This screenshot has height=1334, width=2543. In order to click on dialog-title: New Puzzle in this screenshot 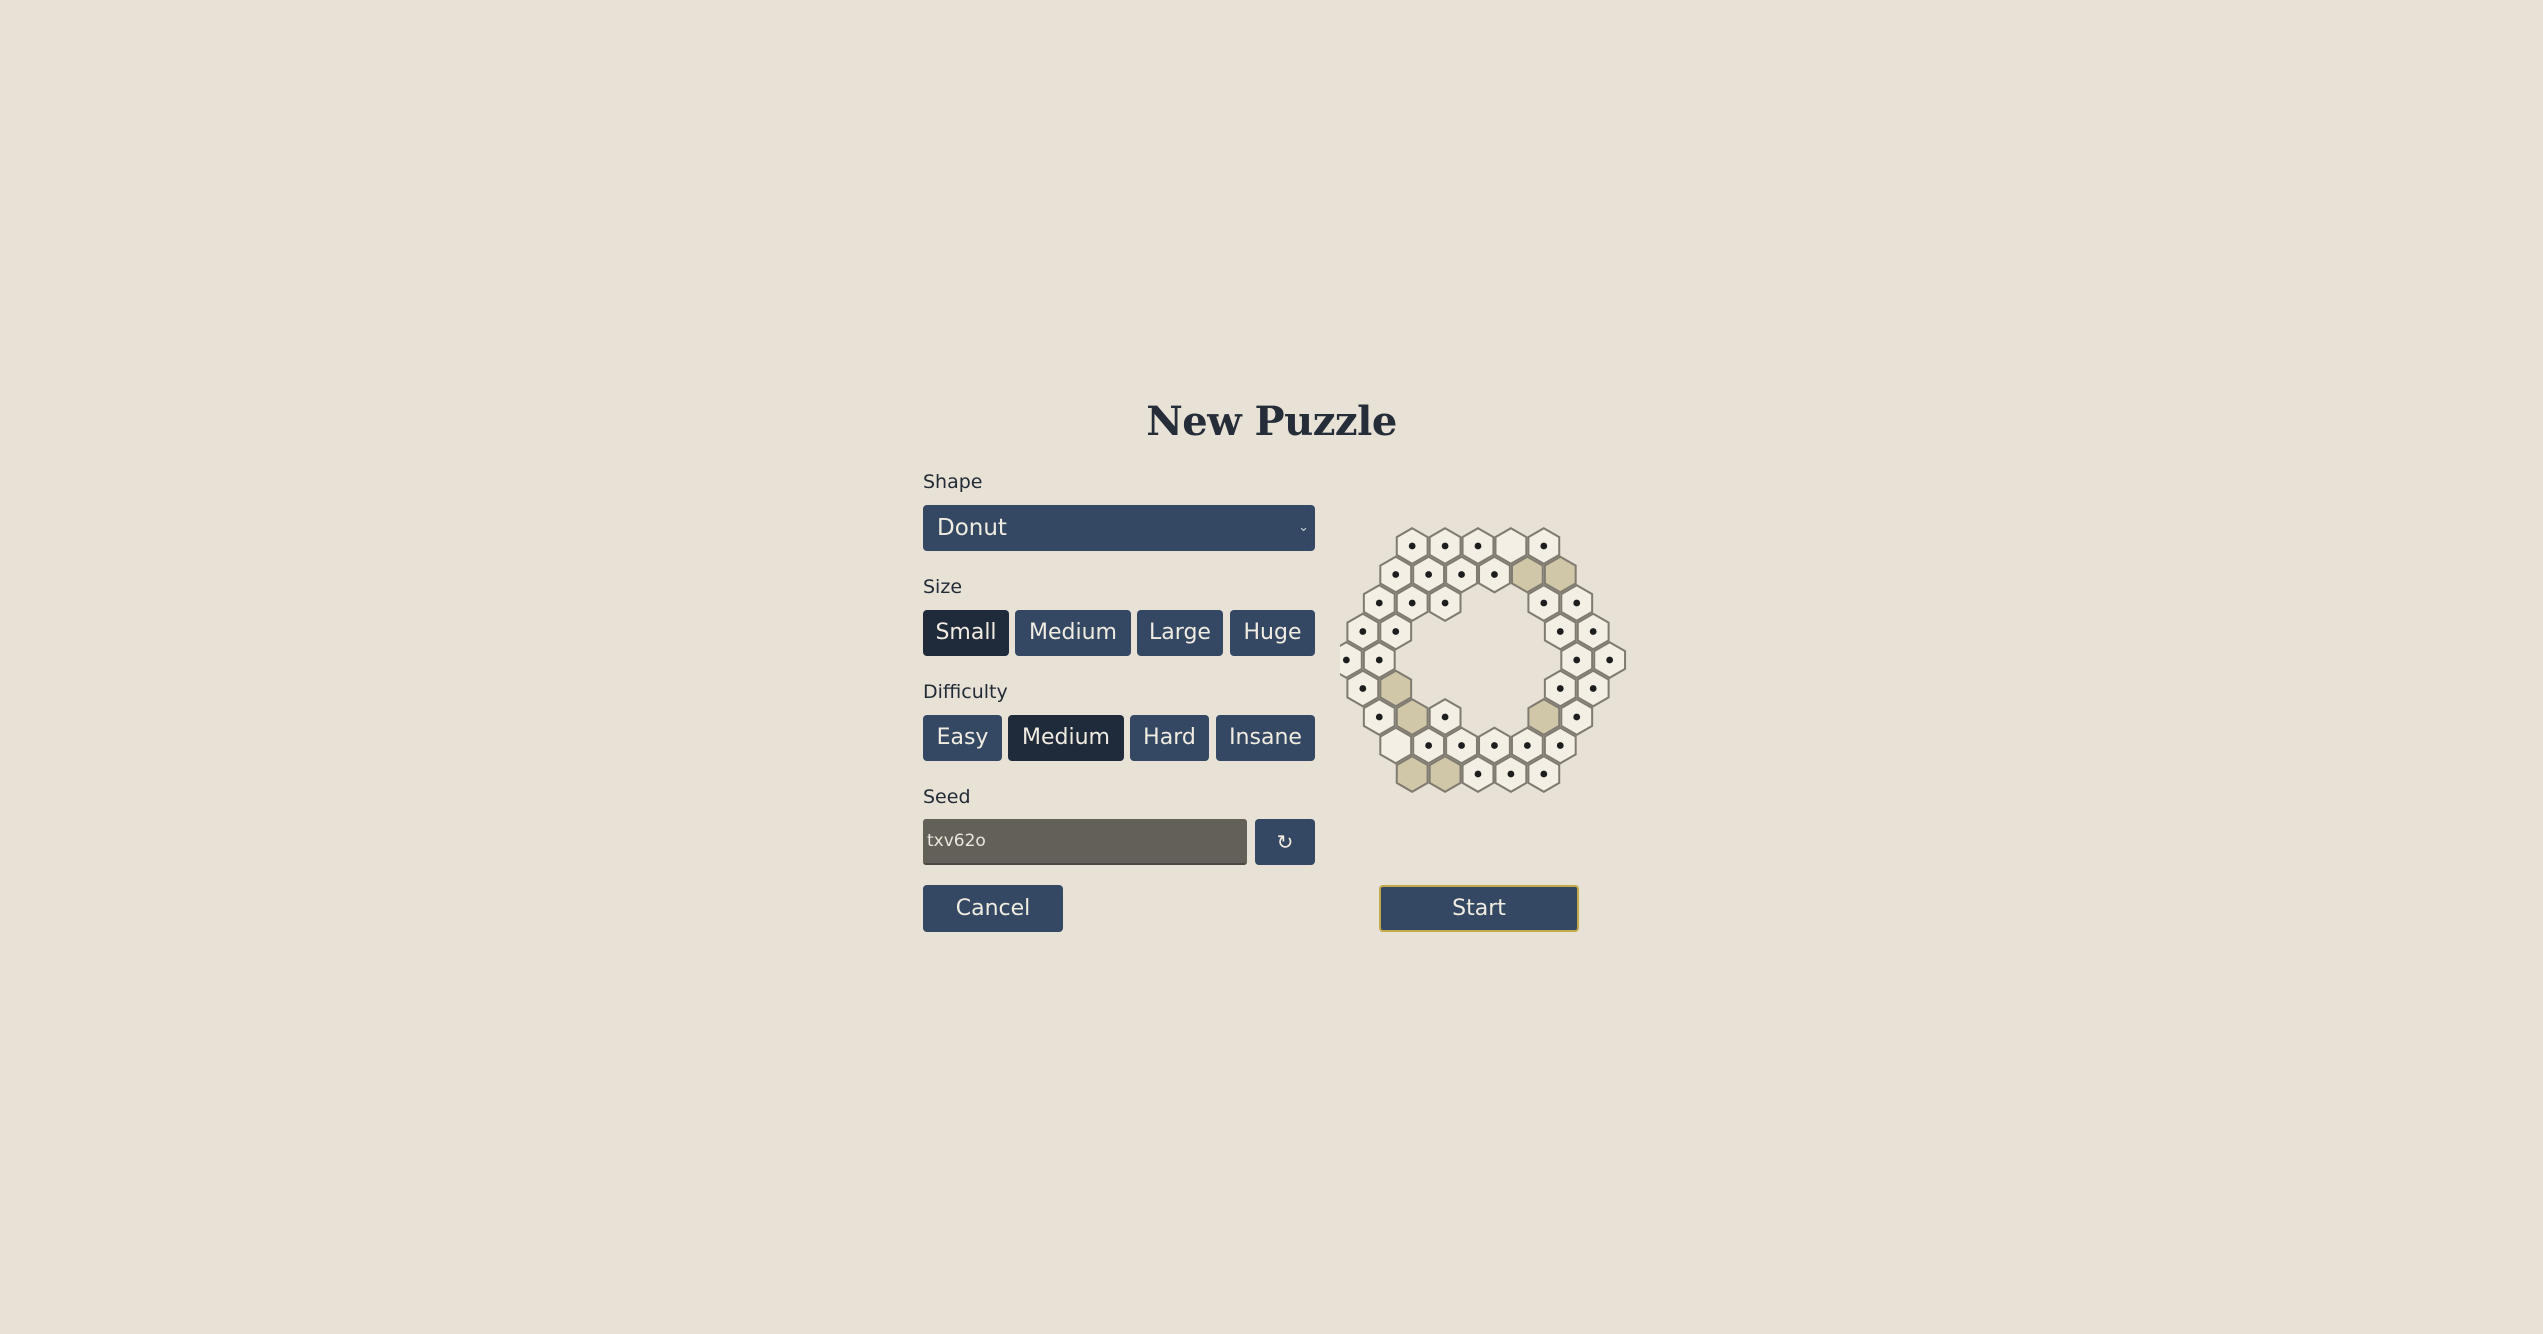, I will do `click(1271, 421)`.